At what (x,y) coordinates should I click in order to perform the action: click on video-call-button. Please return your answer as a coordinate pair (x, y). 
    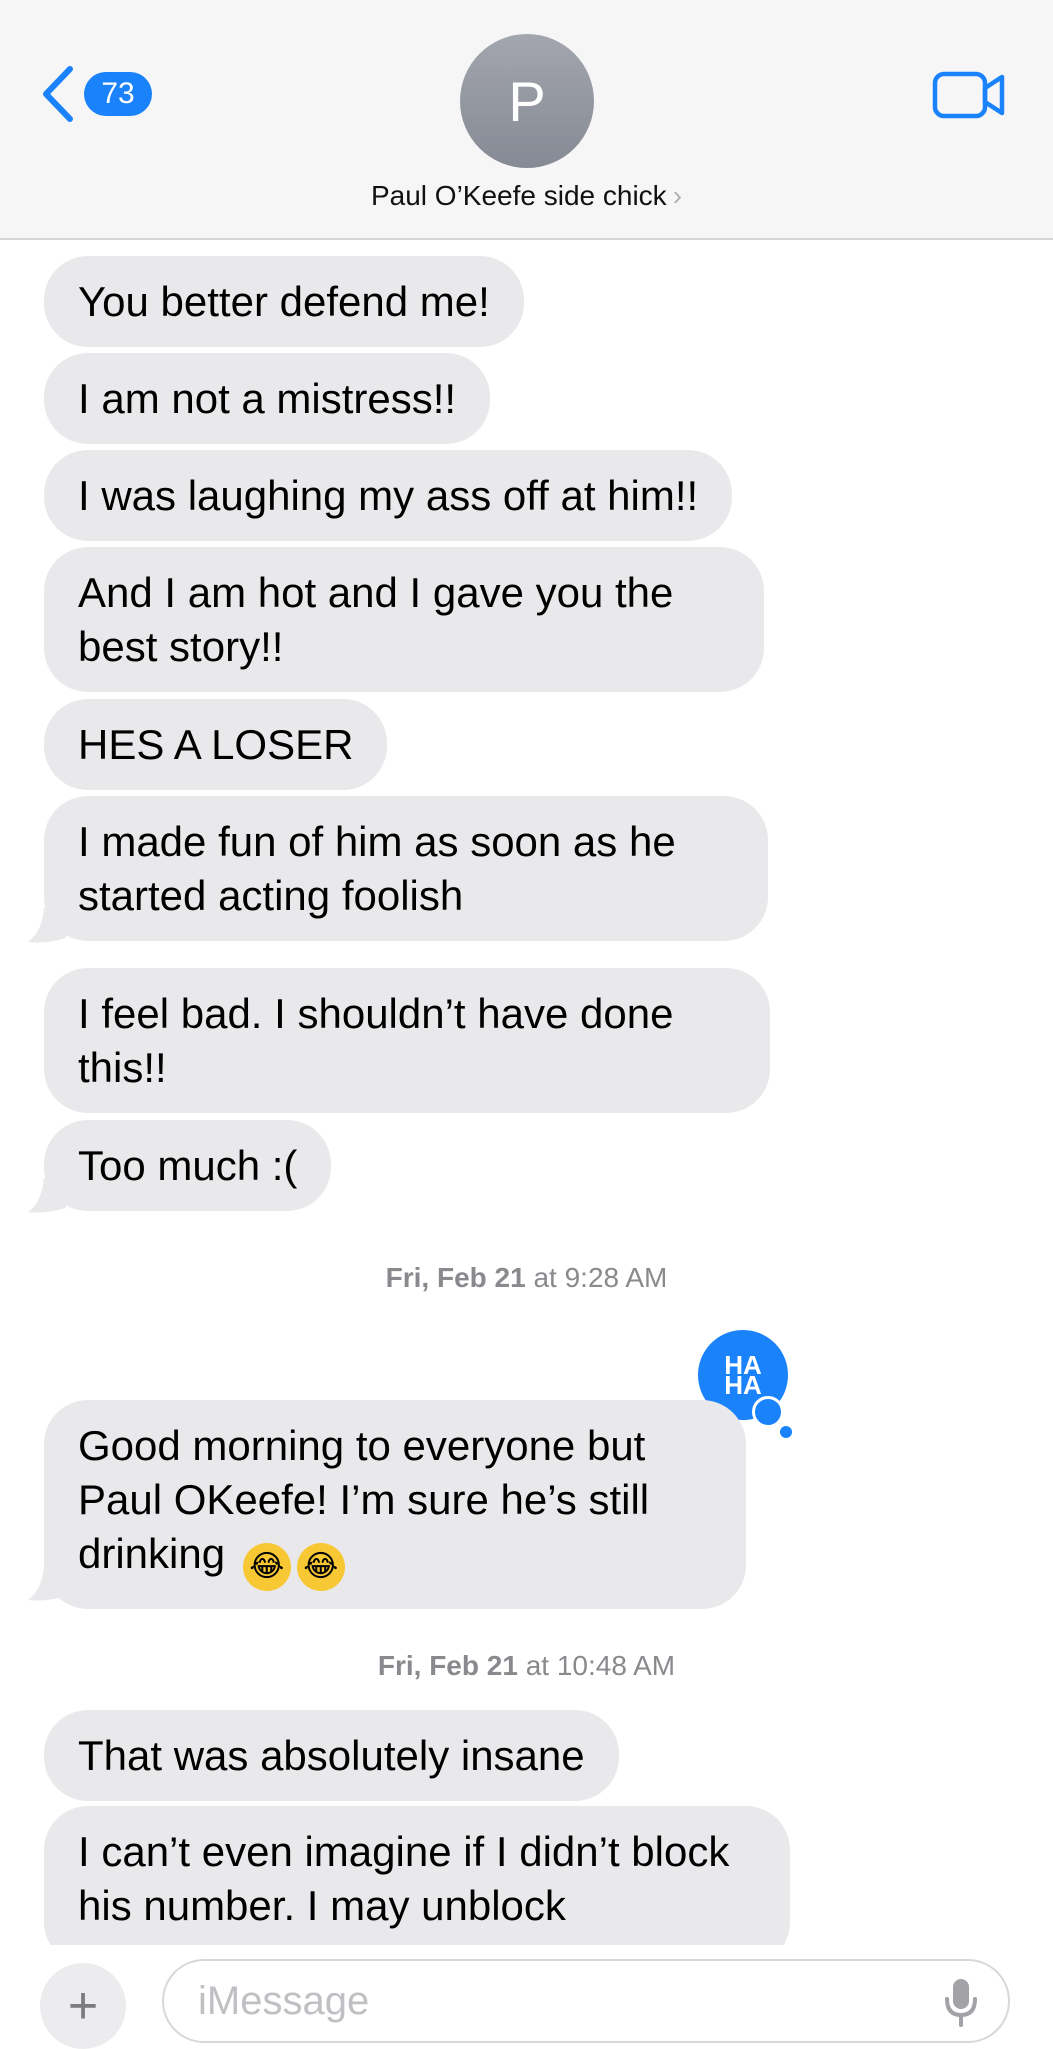
    Looking at the image, I should click on (969, 97).